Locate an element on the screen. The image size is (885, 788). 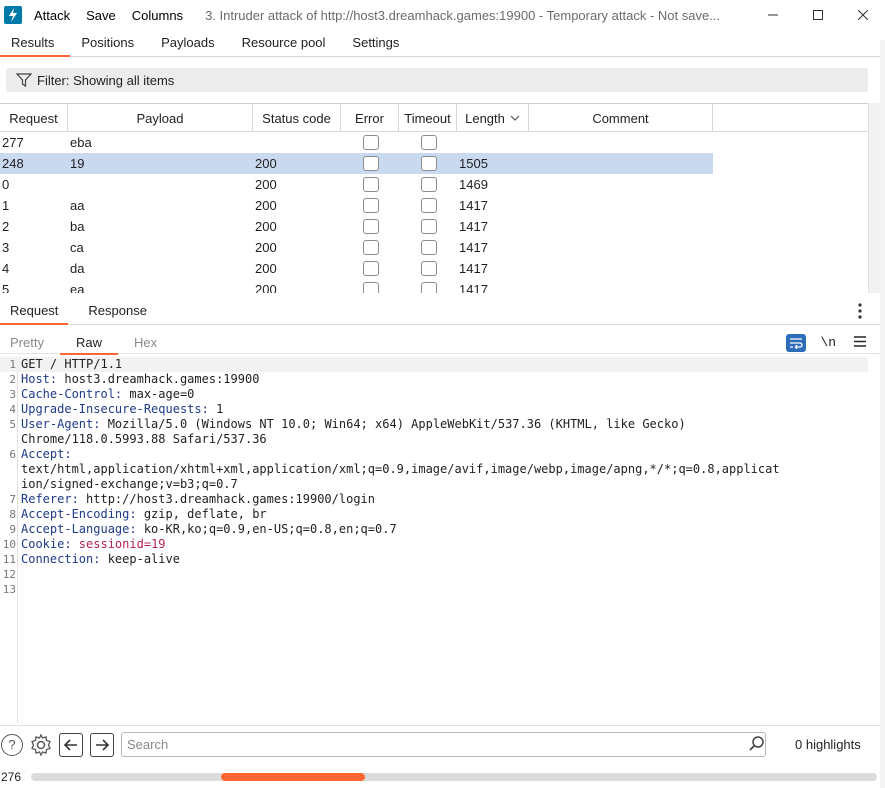
cell-payload: da is located at coordinates (77, 268).